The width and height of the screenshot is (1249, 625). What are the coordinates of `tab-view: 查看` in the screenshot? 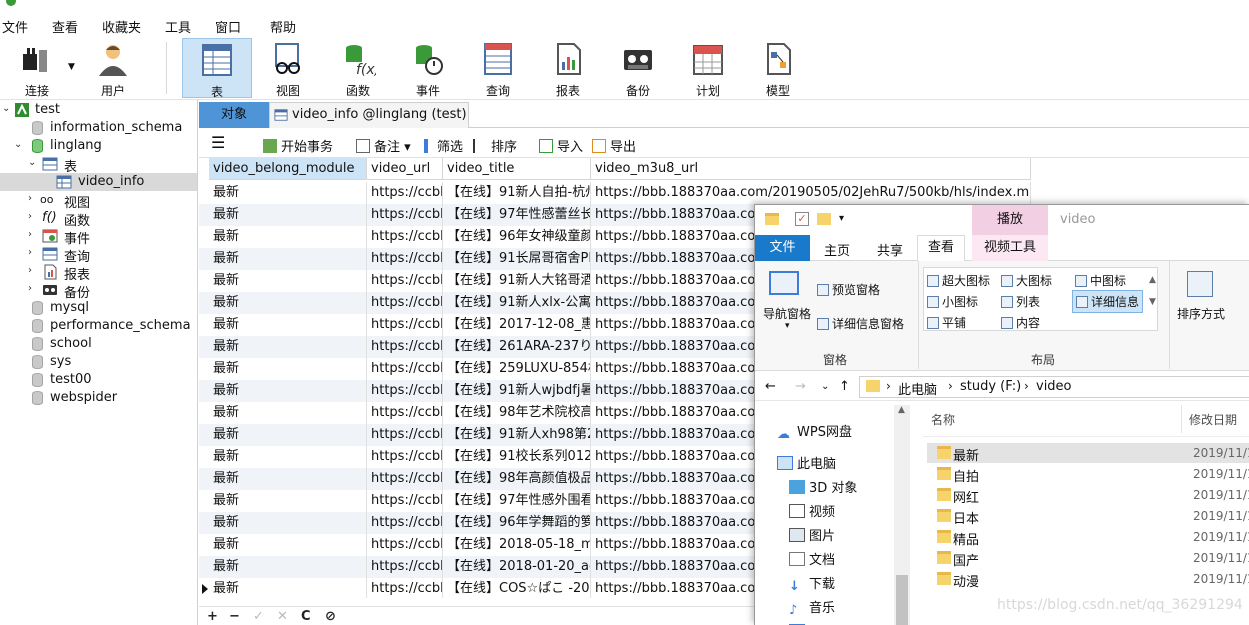 It's located at (941, 248).